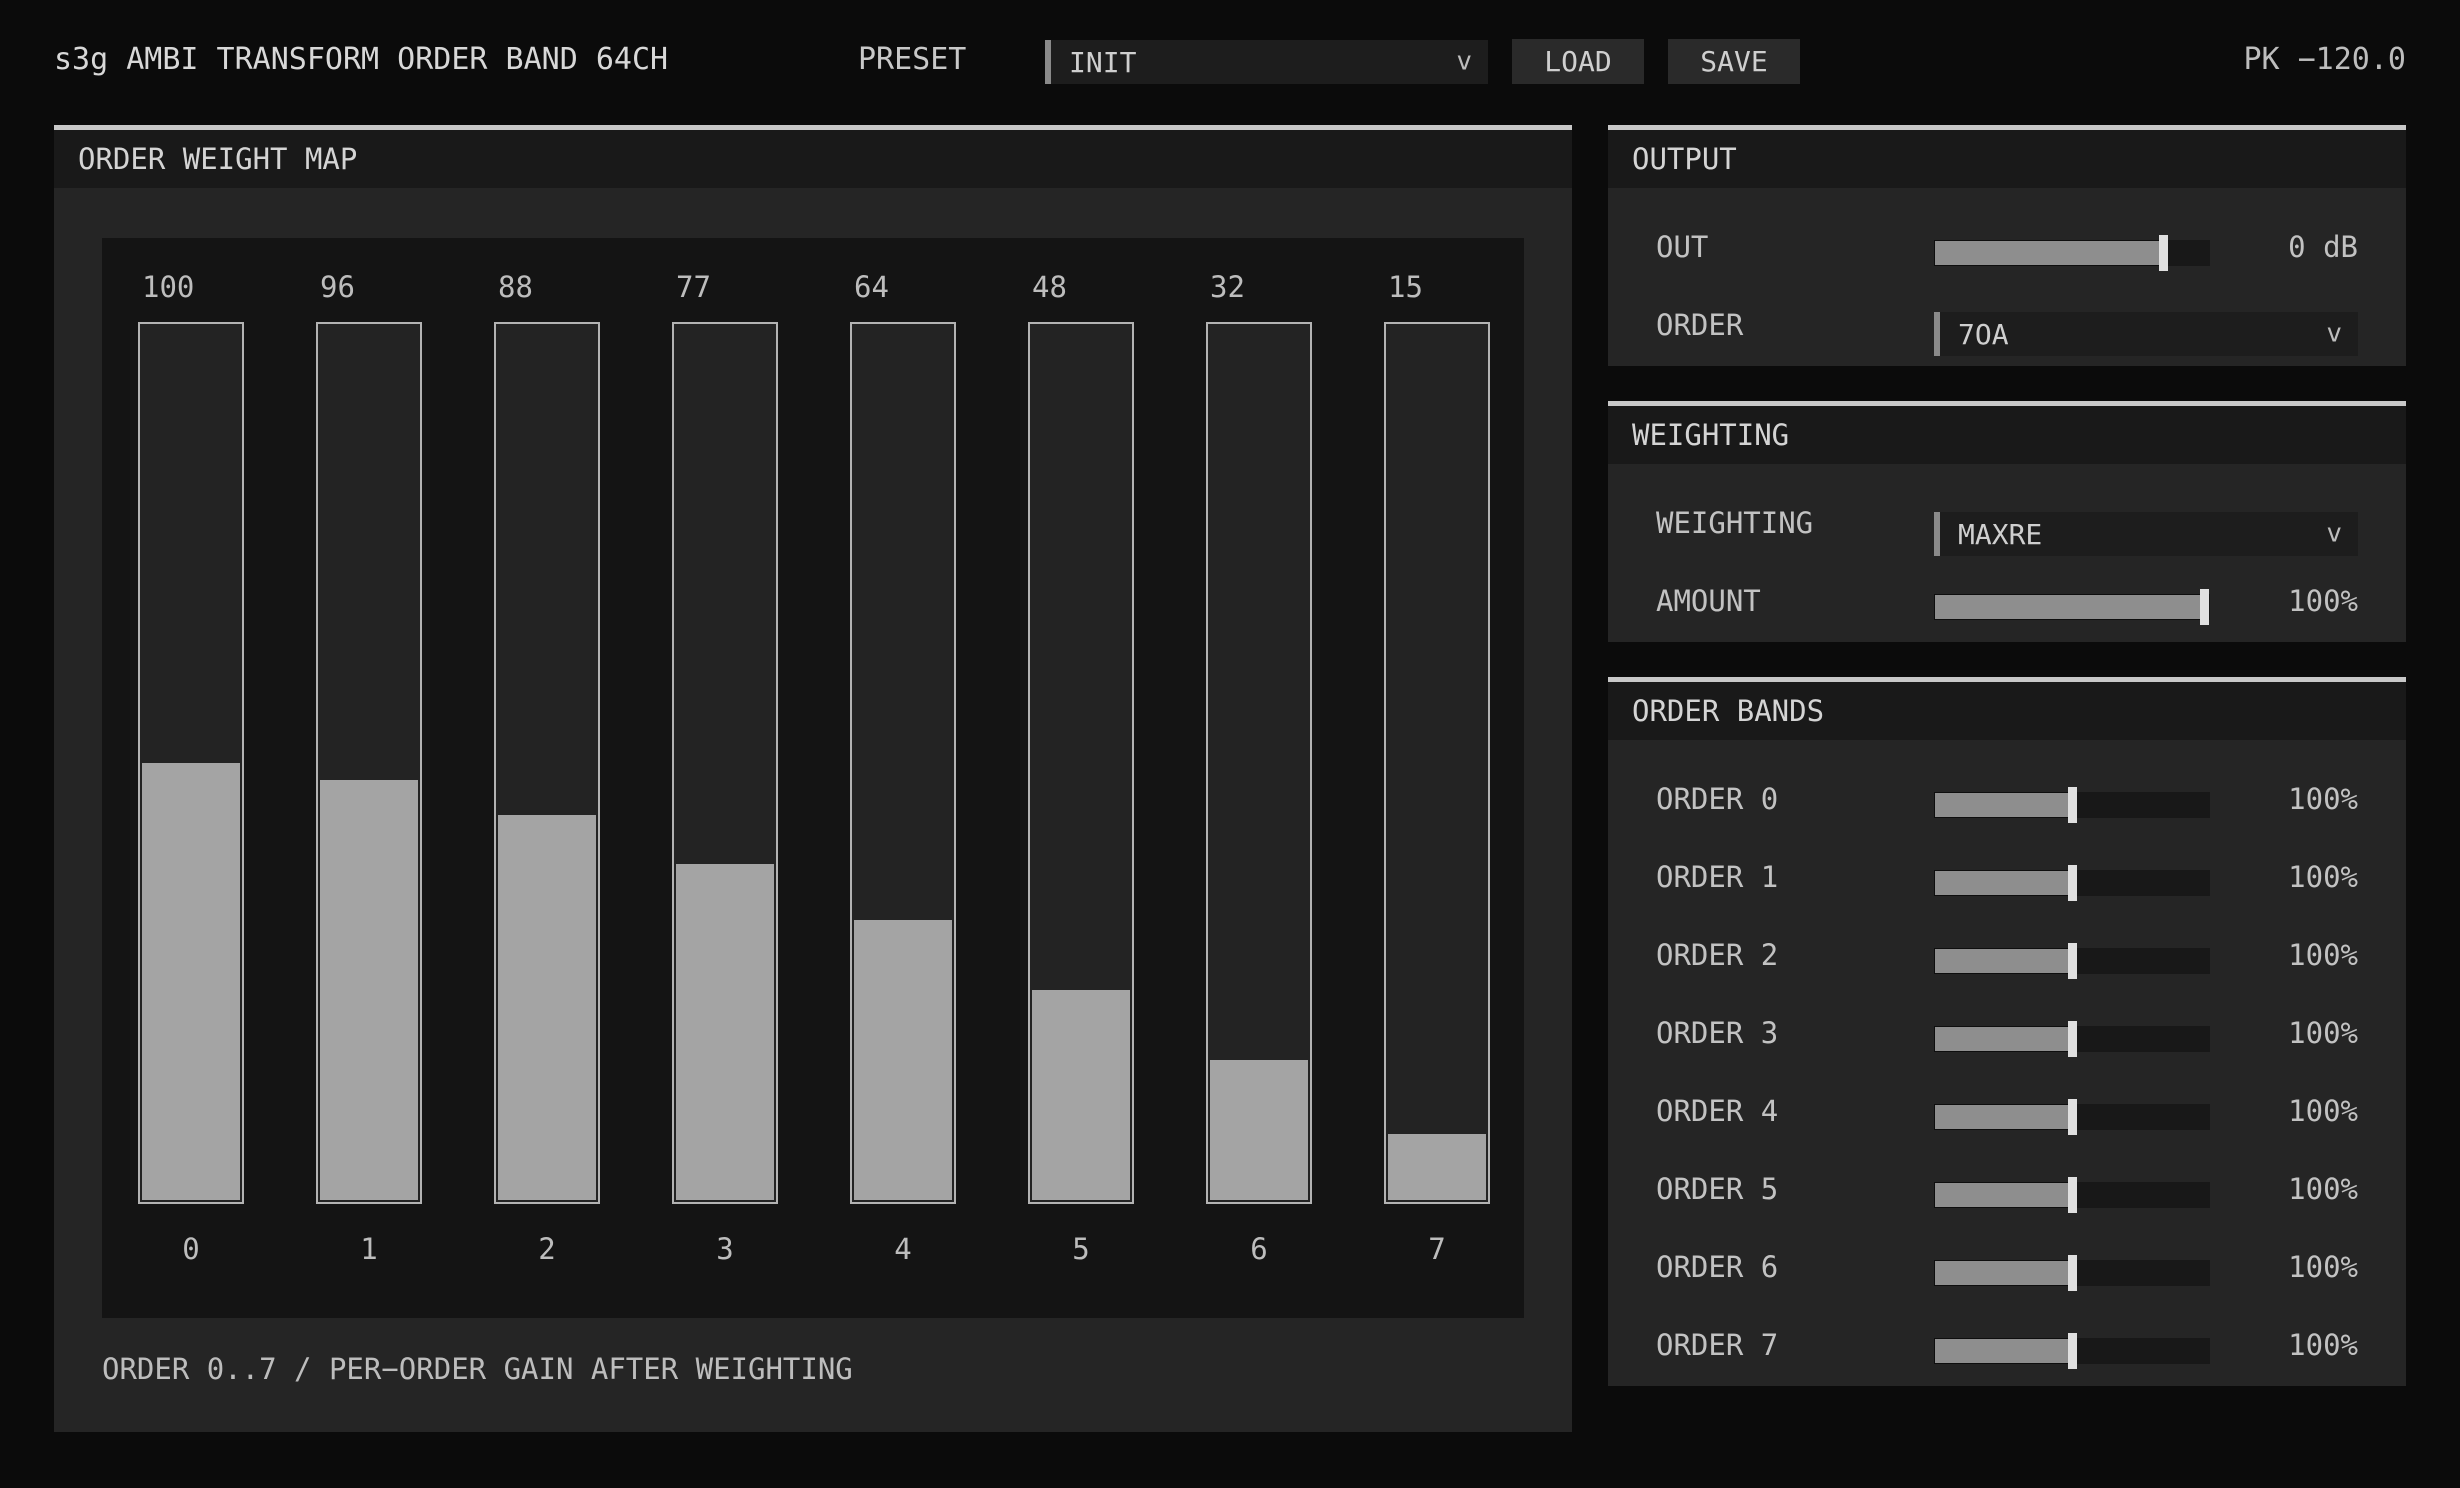  I want to click on out-slider, so click(2072, 253).